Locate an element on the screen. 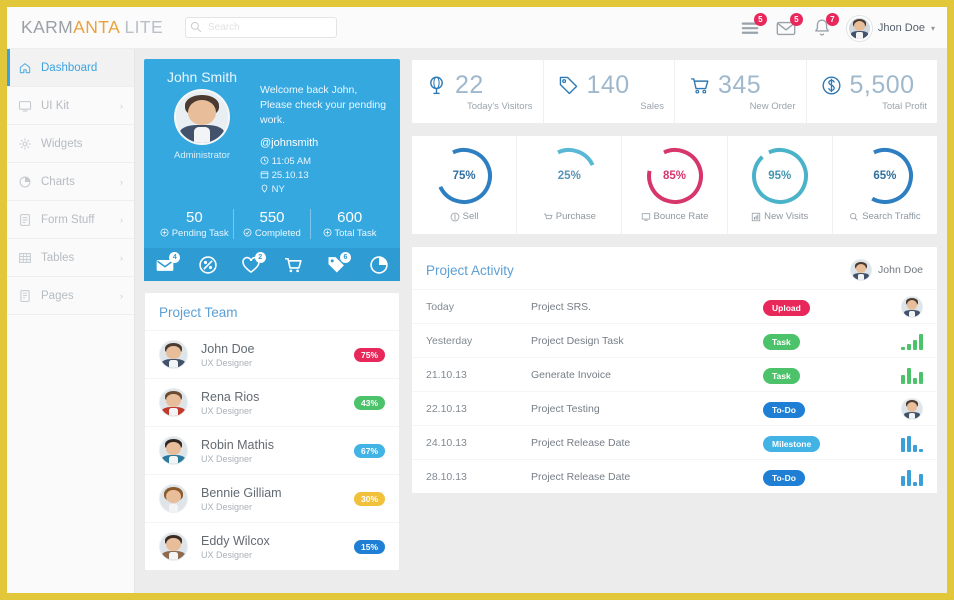 The height and width of the screenshot is (600, 954). mail-icon: 4 is located at coordinates (168, 263).